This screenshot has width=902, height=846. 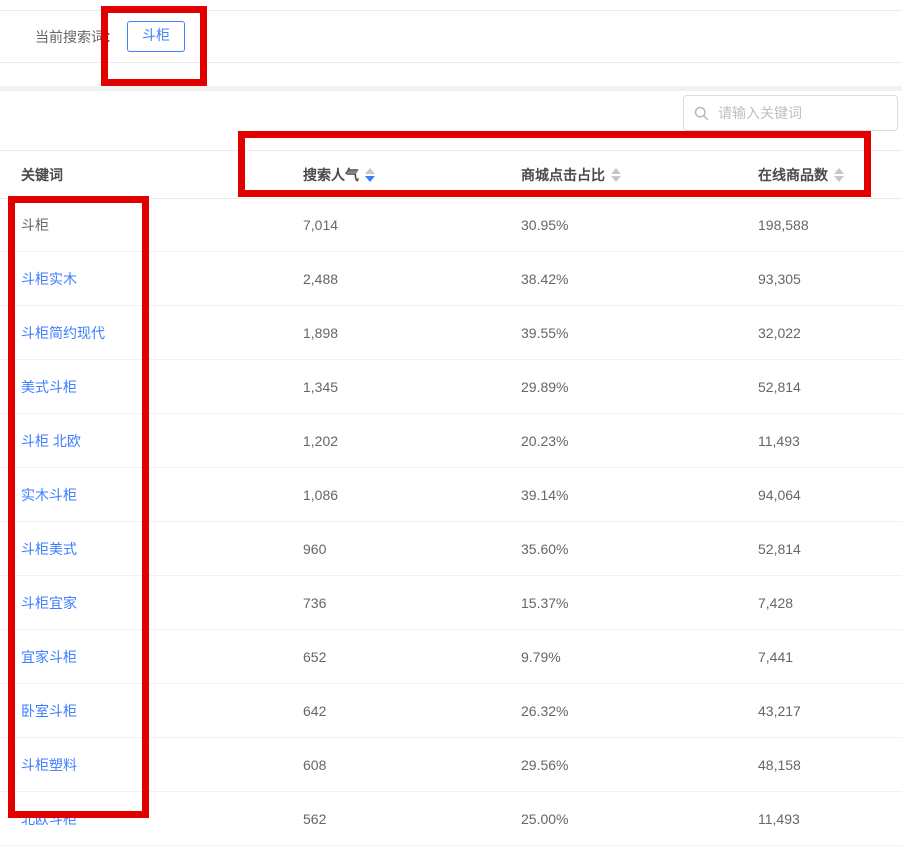 What do you see at coordinates (776, 602) in the screenshot?
I see `online-products-value: 7,428` at bounding box center [776, 602].